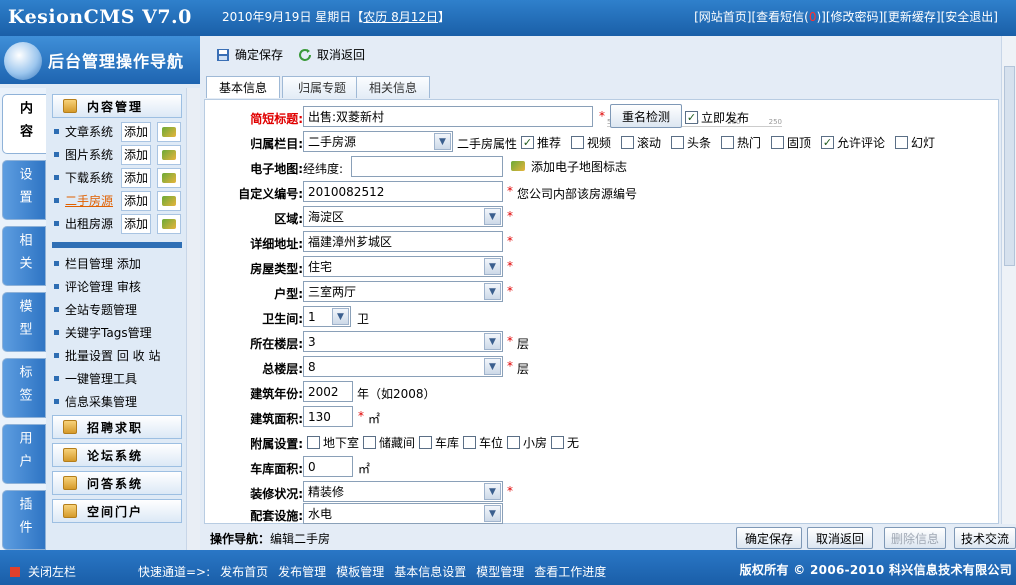 Image resolution: width=1016 pixels, height=585 pixels. I want to click on sidebar-item-tags-manage: 关键字Tags管理, so click(102, 332).